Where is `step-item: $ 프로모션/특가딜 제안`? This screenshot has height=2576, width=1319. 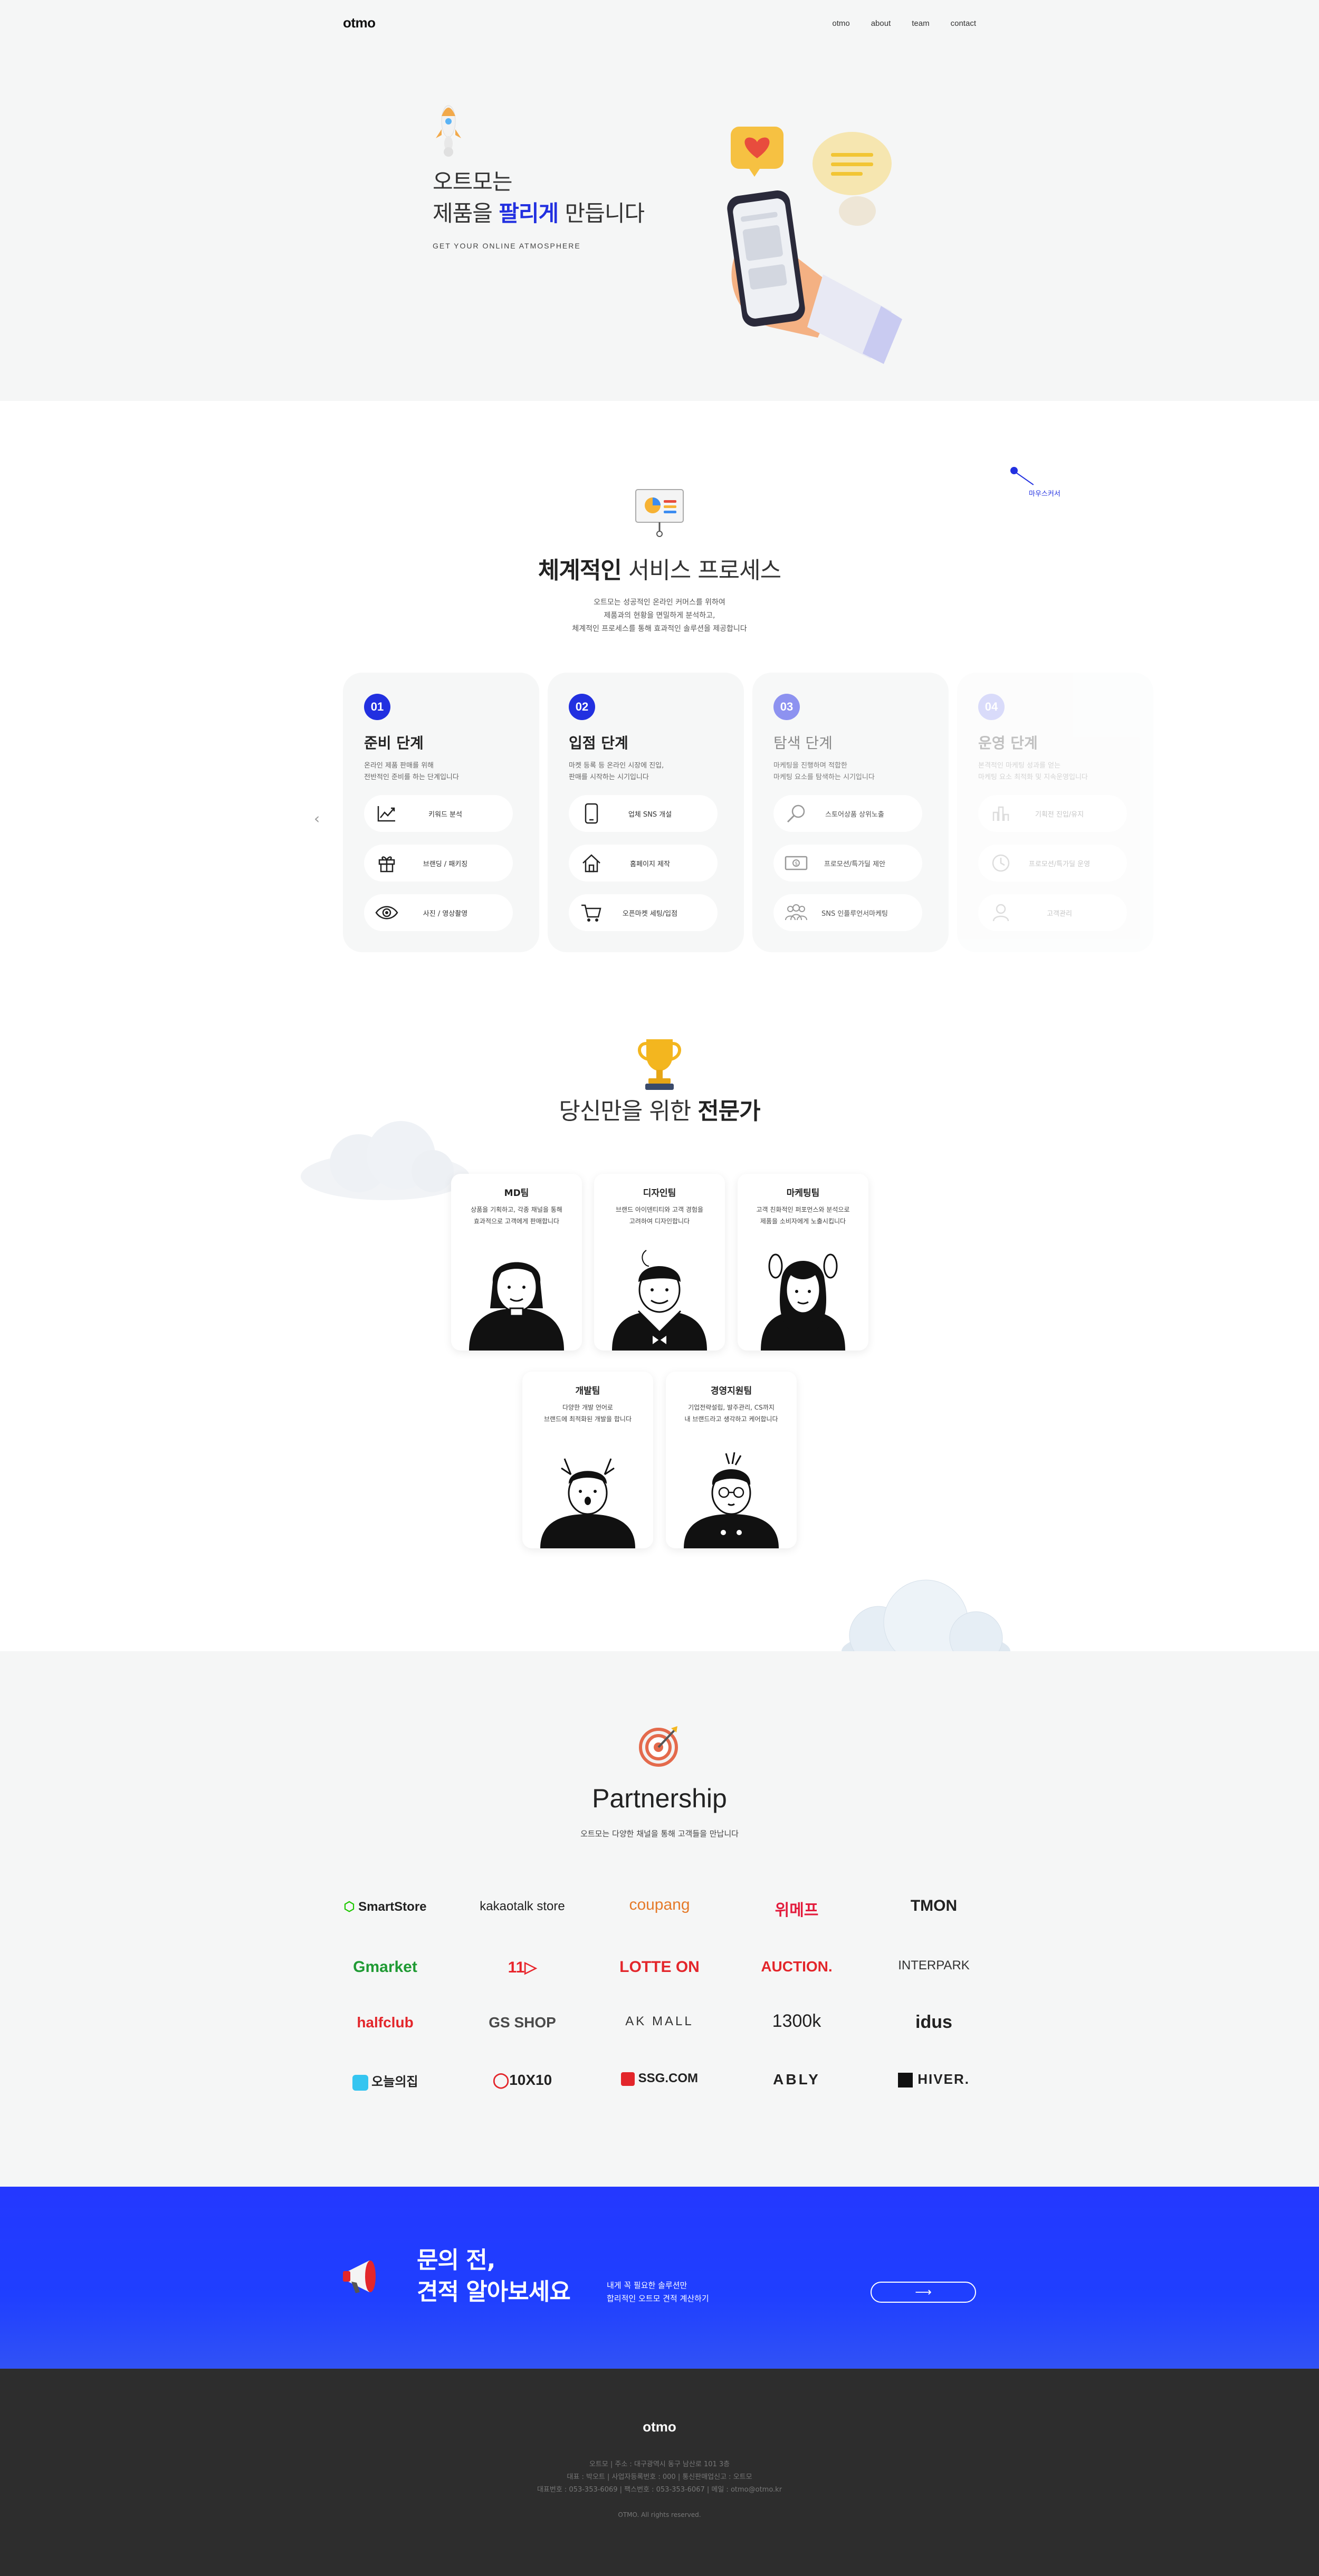 step-item: $ 프로모션/특가딜 제안 is located at coordinates (847, 863).